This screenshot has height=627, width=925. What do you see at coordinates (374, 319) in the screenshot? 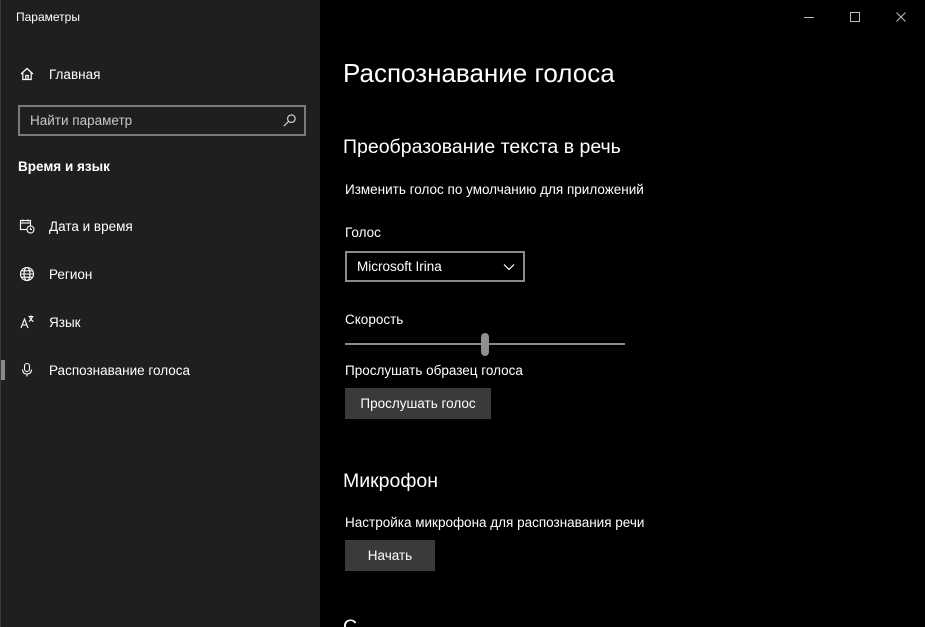
I see `speed-label: Скорость` at bounding box center [374, 319].